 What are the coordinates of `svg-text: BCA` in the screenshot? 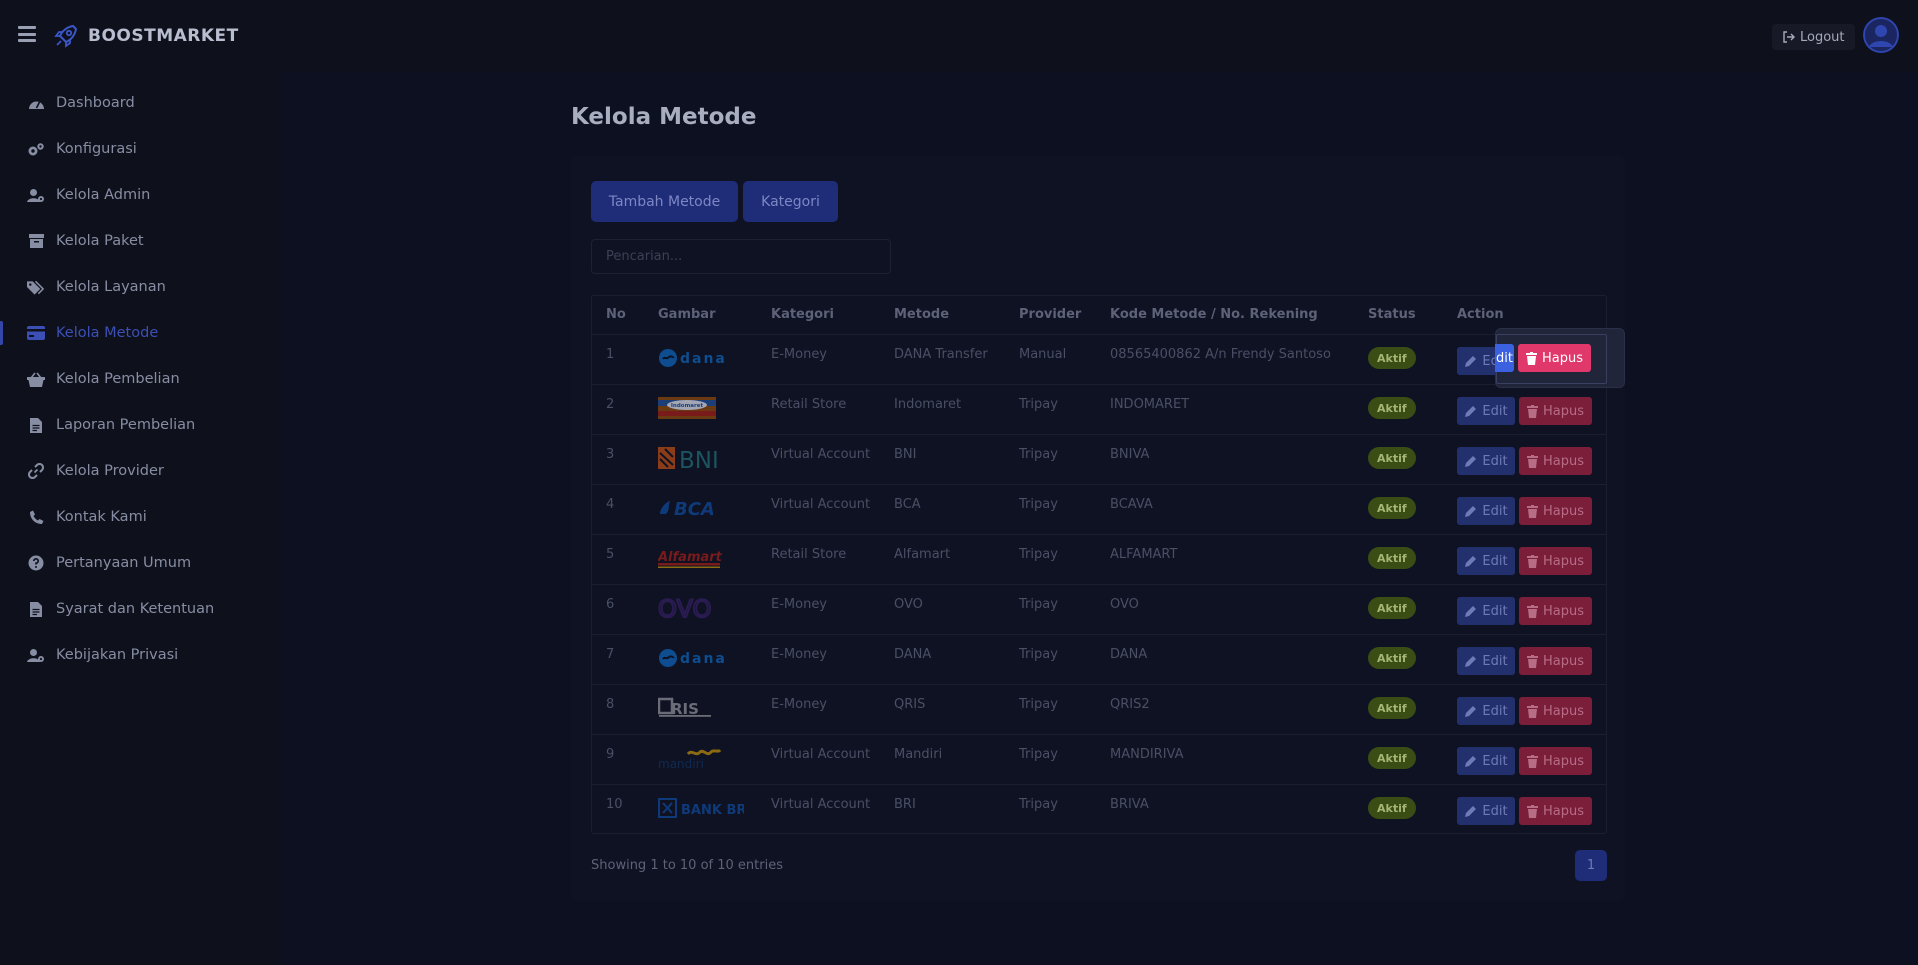 It's located at (694, 509).